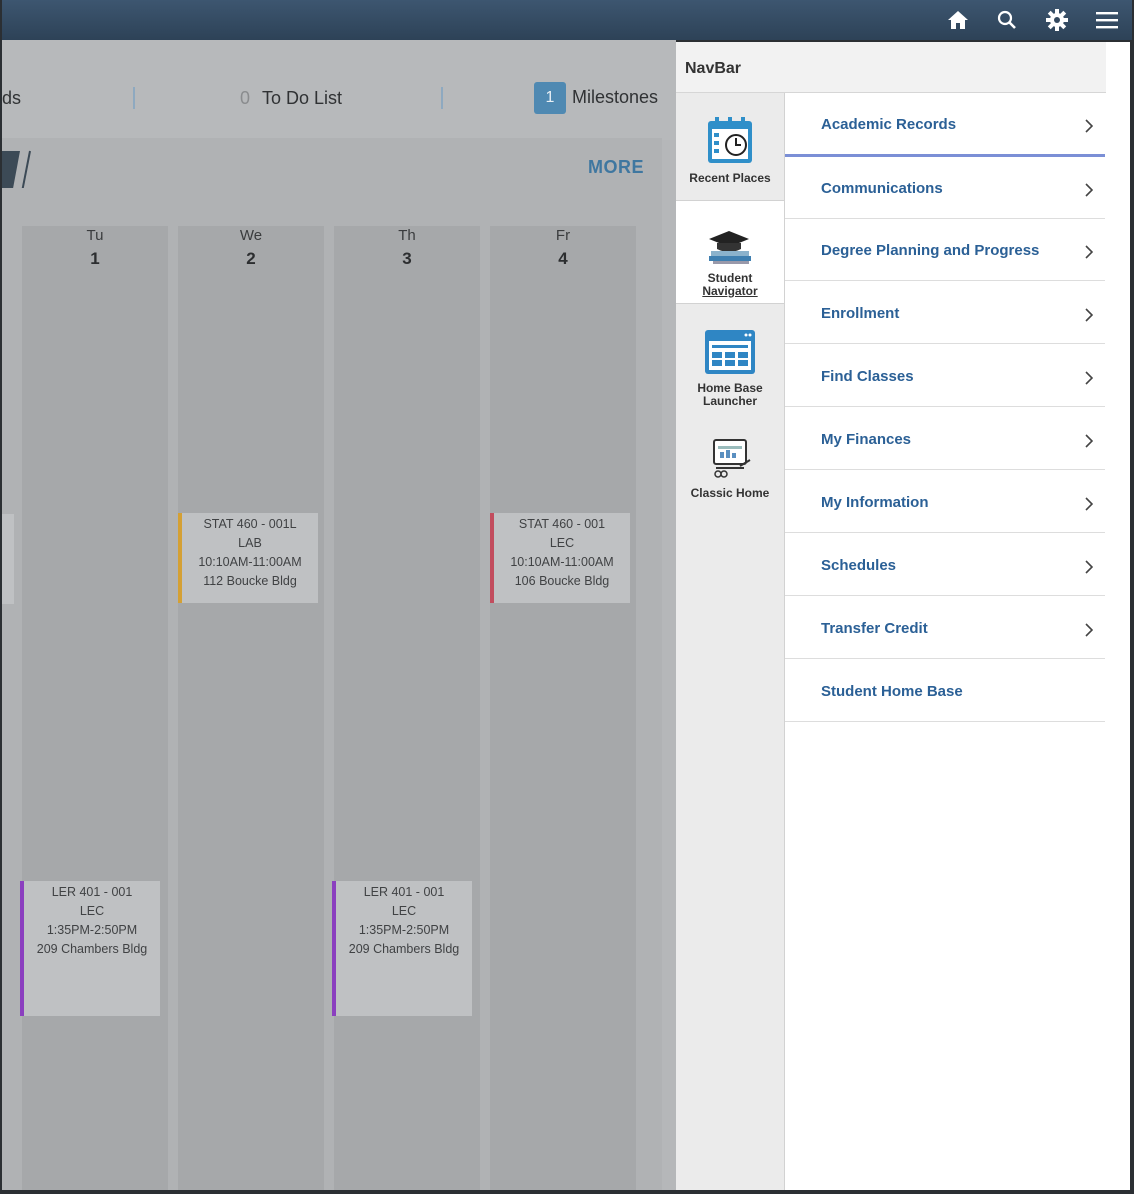  I want to click on tab-slash, so click(16, 169).